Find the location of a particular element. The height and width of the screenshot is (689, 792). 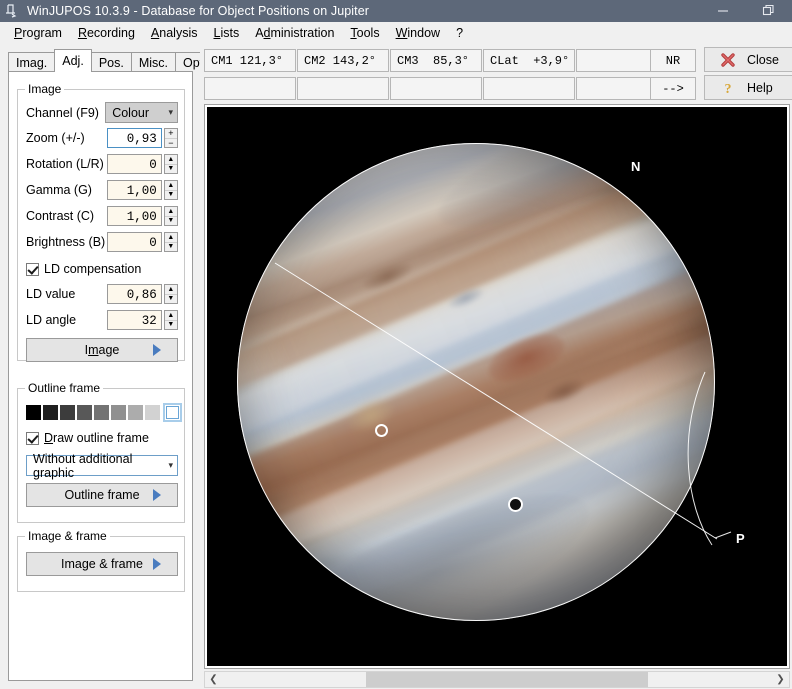

brightness-up-button: ▲ is located at coordinates (171, 237).